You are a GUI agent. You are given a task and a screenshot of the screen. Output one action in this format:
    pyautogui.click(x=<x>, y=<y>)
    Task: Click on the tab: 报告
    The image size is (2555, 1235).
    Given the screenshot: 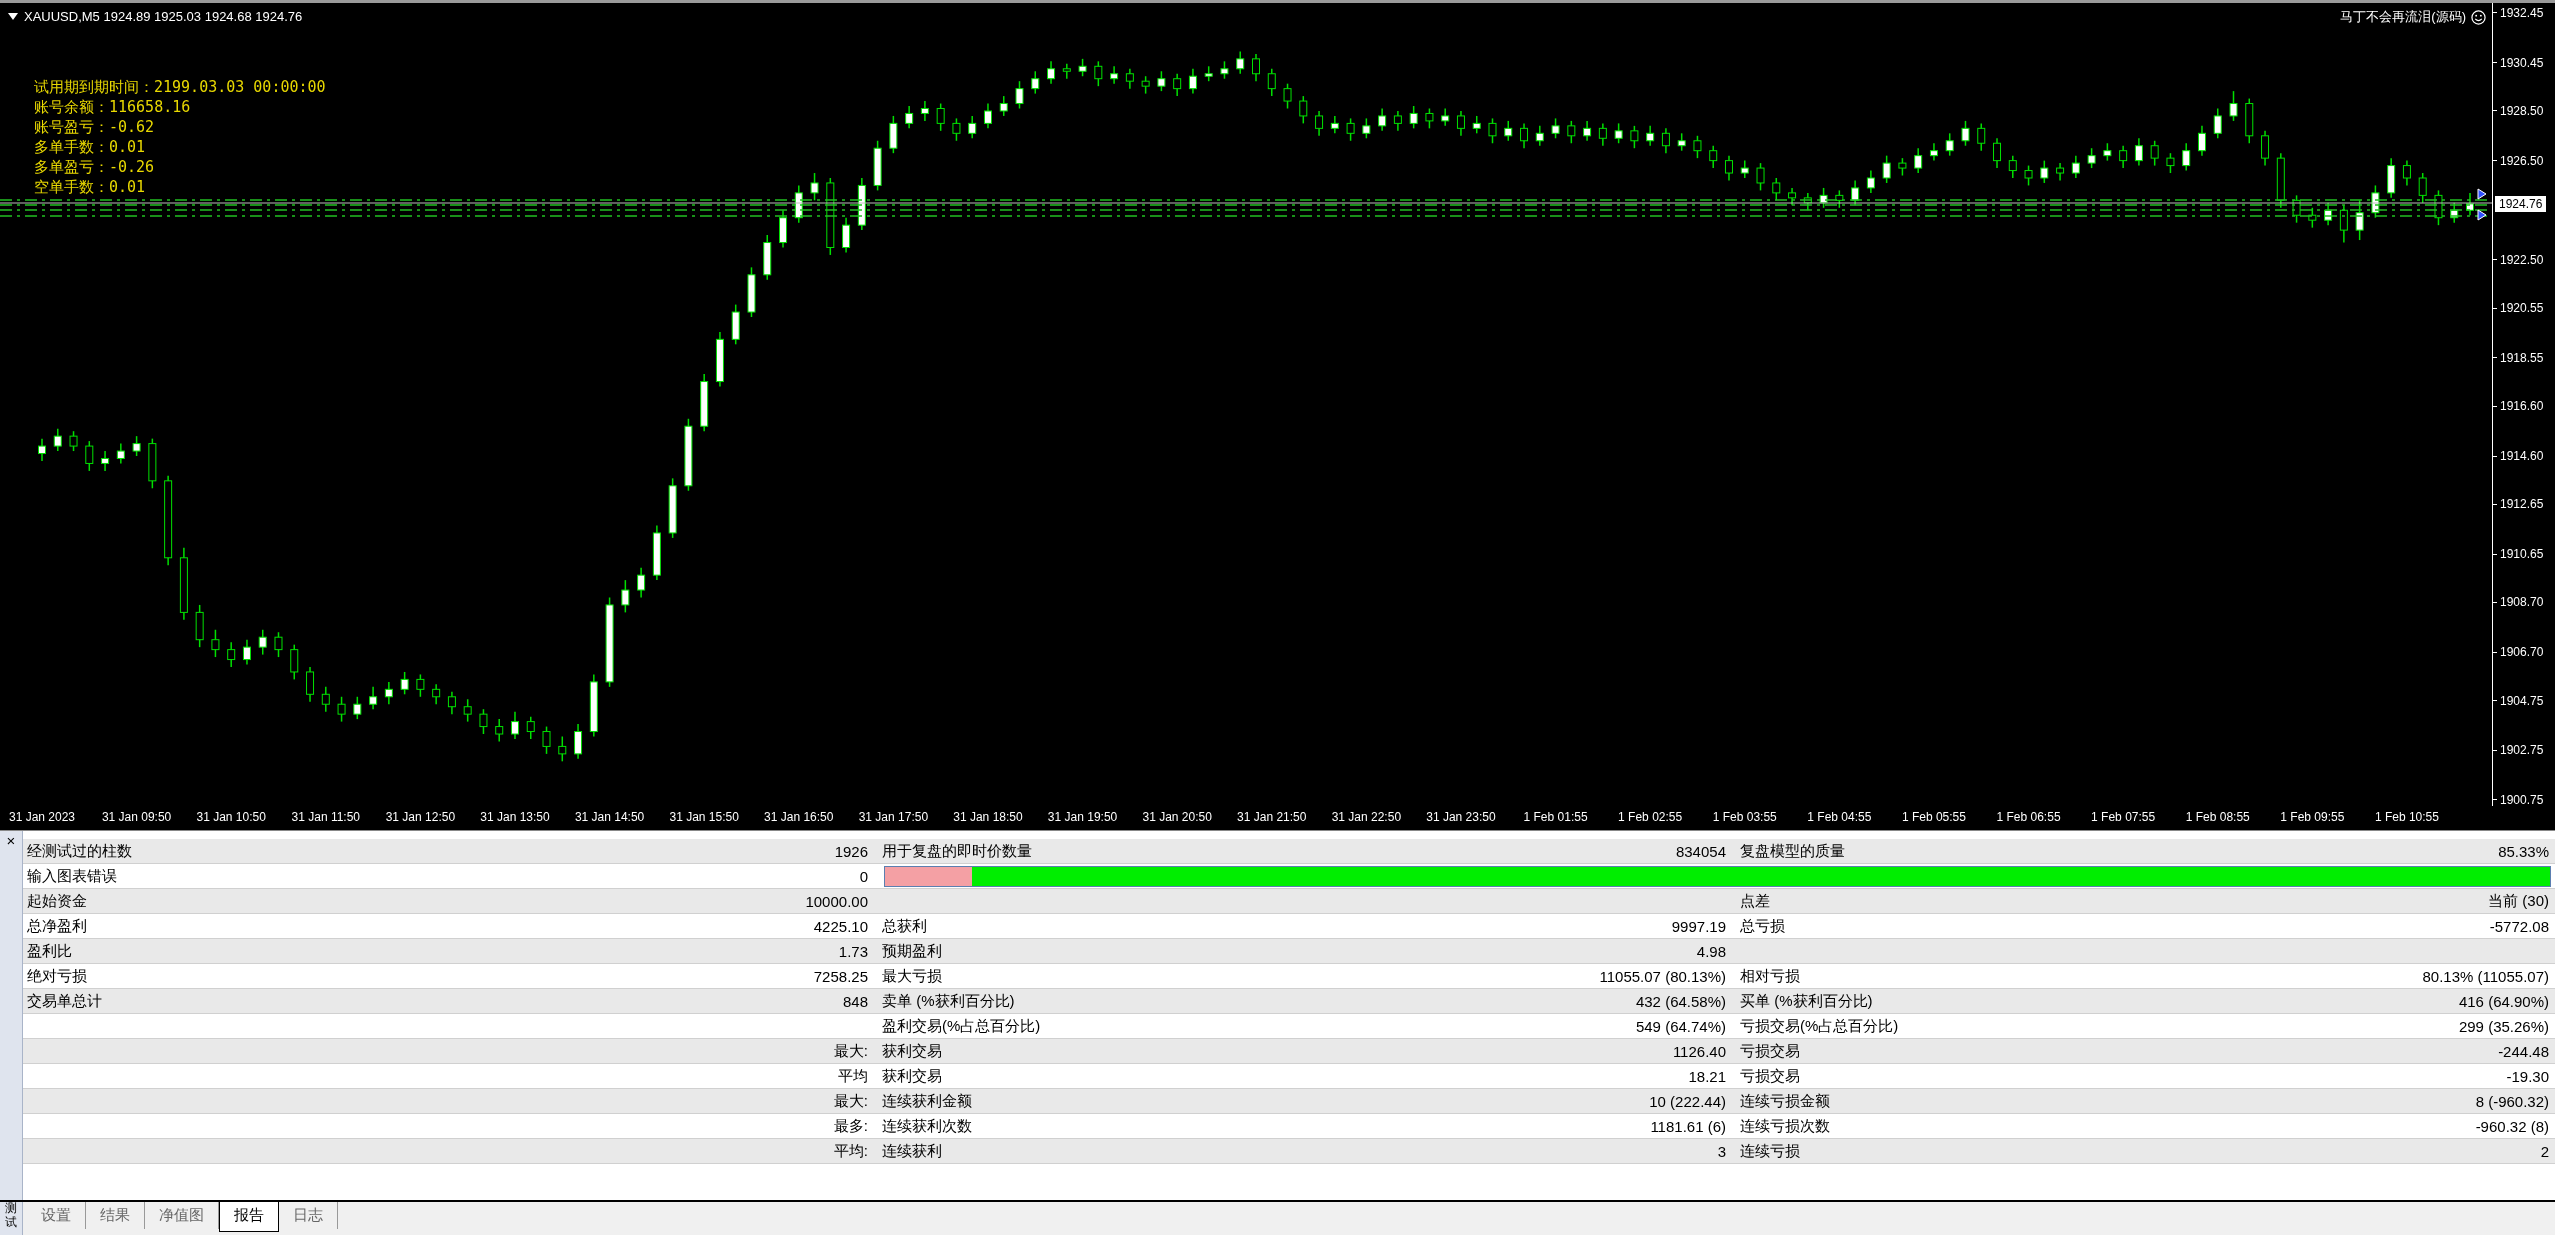 What is the action you would take?
    pyautogui.click(x=249, y=1217)
    